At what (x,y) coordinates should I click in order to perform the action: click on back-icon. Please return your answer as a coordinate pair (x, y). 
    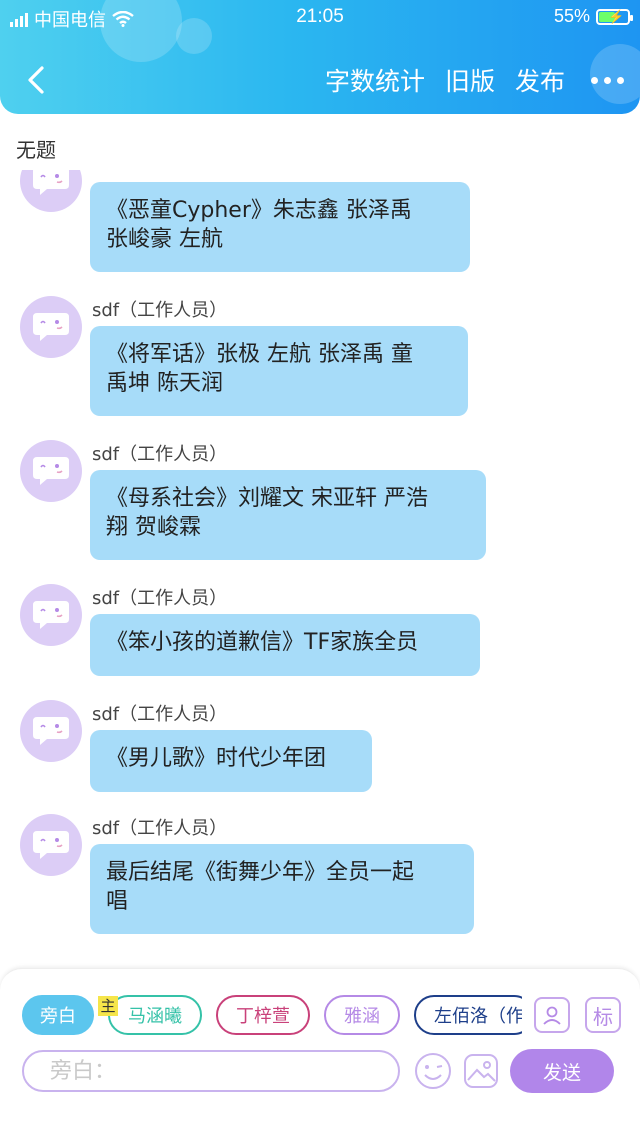
    Looking at the image, I should click on (38, 80).